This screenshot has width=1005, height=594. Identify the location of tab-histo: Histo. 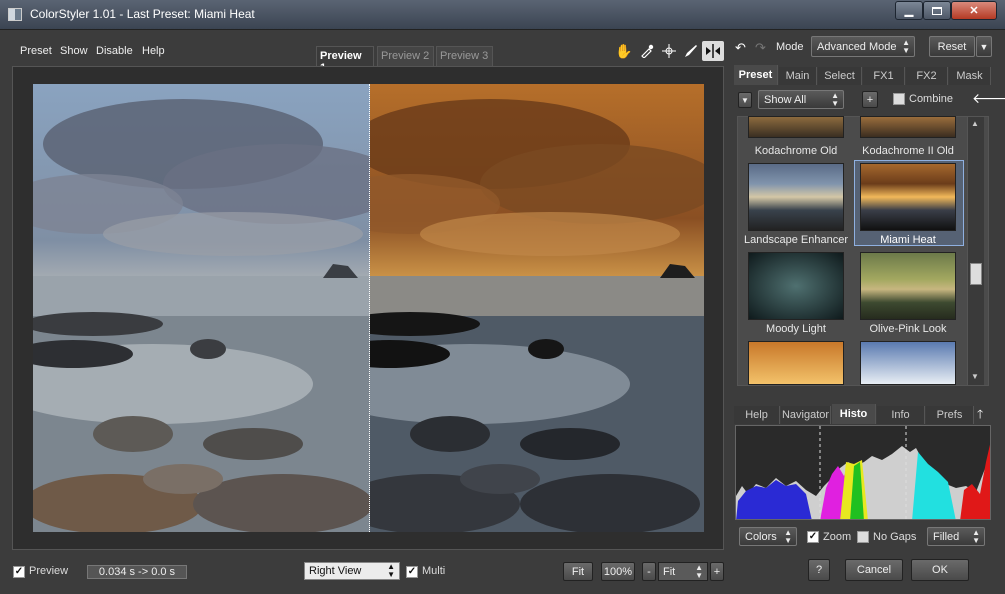
(854, 414).